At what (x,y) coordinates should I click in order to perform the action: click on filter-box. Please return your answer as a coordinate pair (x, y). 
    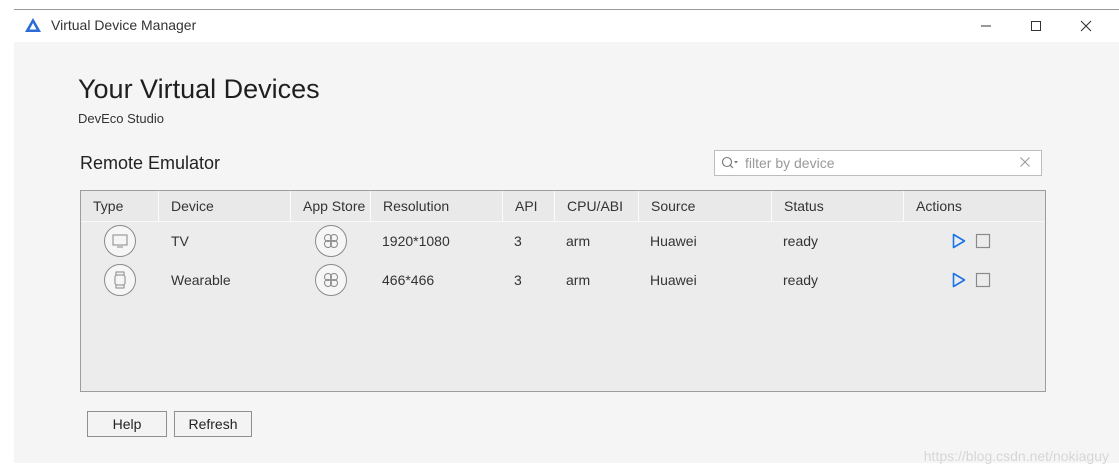
    Looking at the image, I should click on (878, 163).